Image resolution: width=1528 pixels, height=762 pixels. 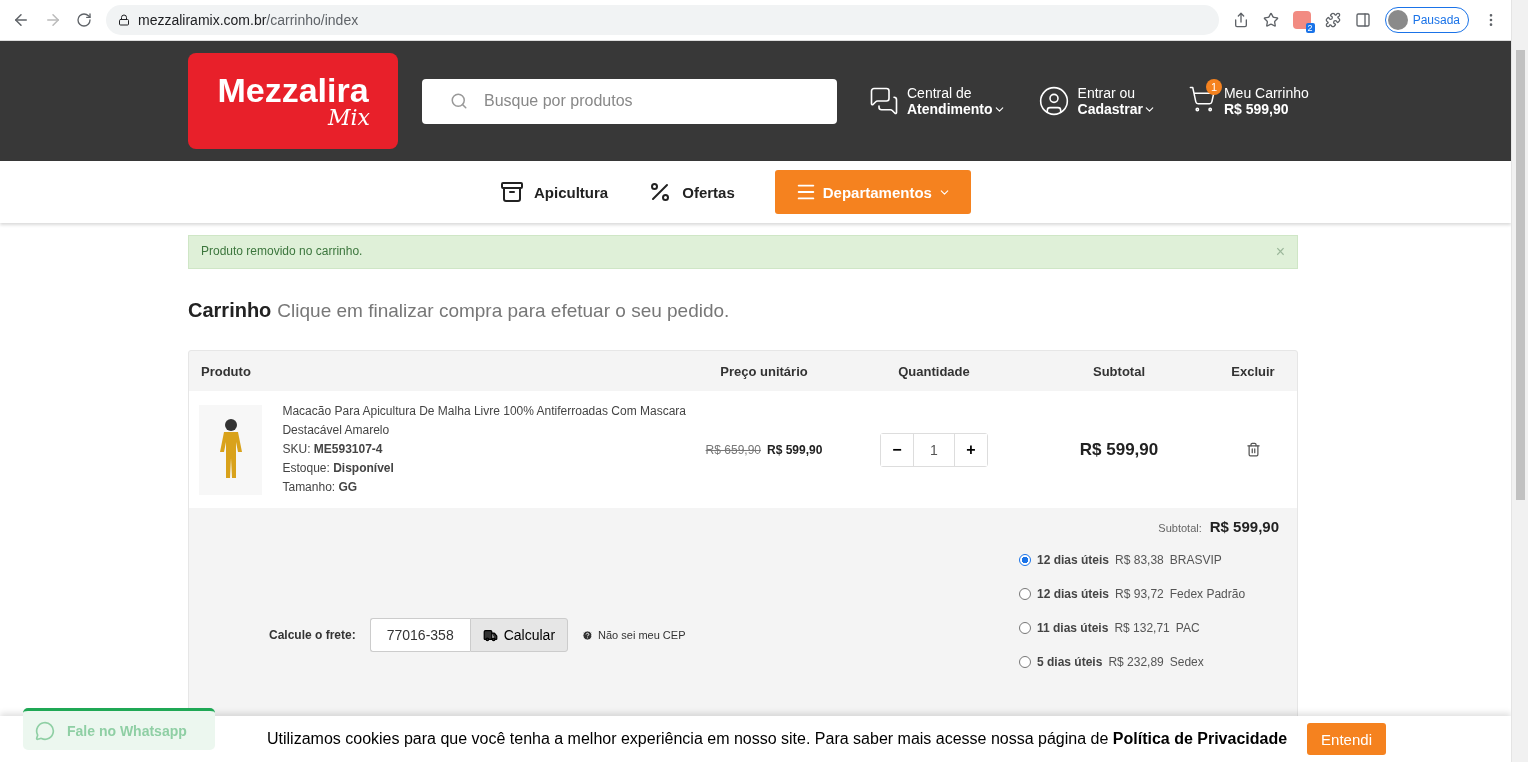 I want to click on product-stock: Estoque: Disponível, so click(x=338, y=468).